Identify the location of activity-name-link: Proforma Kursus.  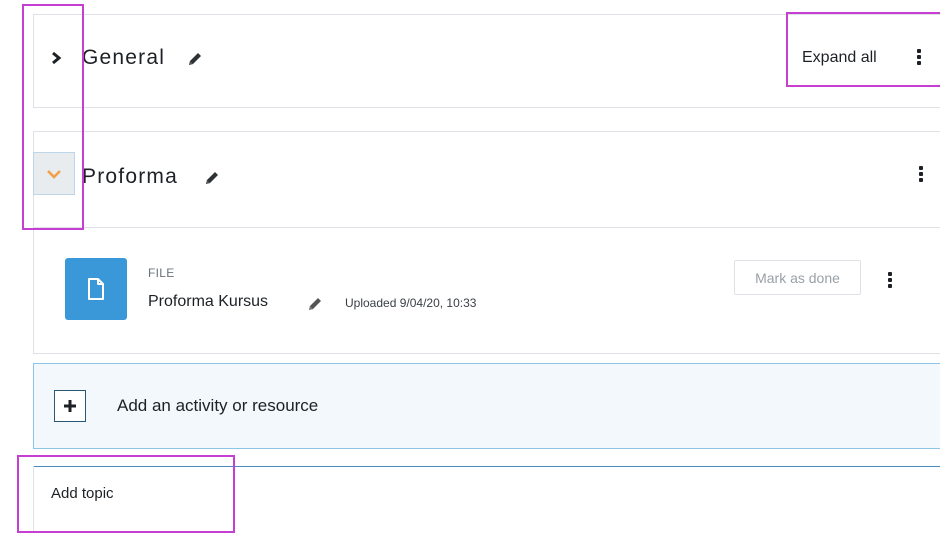
(208, 302).